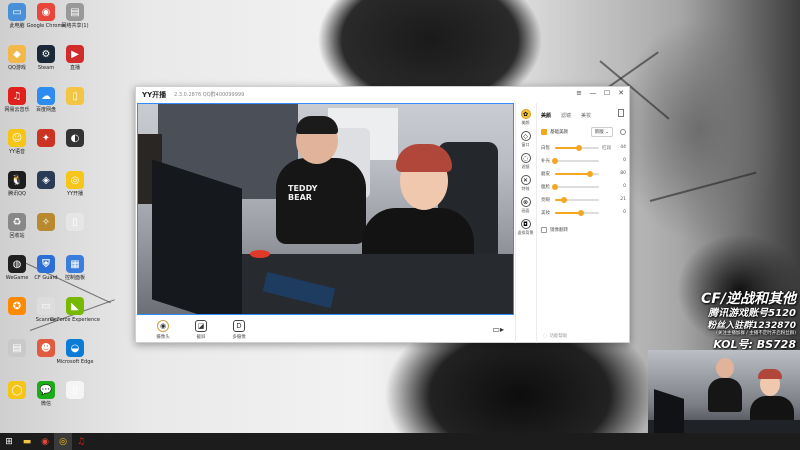 This screenshot has width=800, height=450. I want to click on desktop-shortcut-label: 网络共享(1), so click(75, 26).